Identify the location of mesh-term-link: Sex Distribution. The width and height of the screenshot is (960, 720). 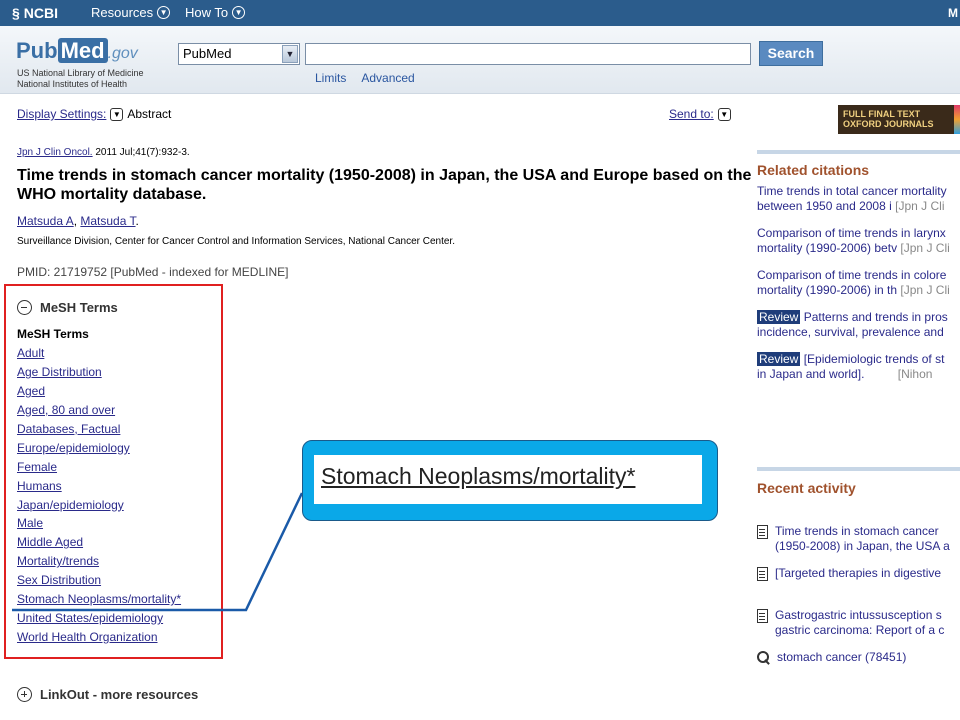
(59, 580).